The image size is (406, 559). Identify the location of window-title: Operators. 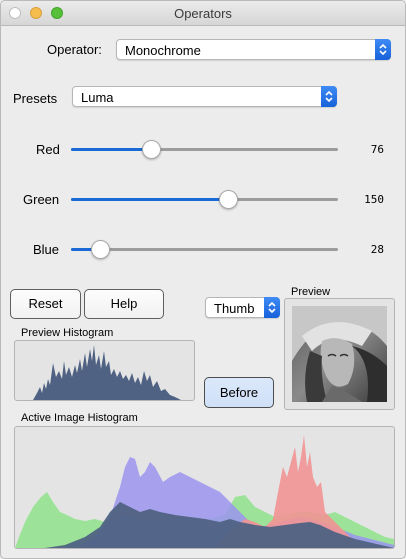
(203, 13).